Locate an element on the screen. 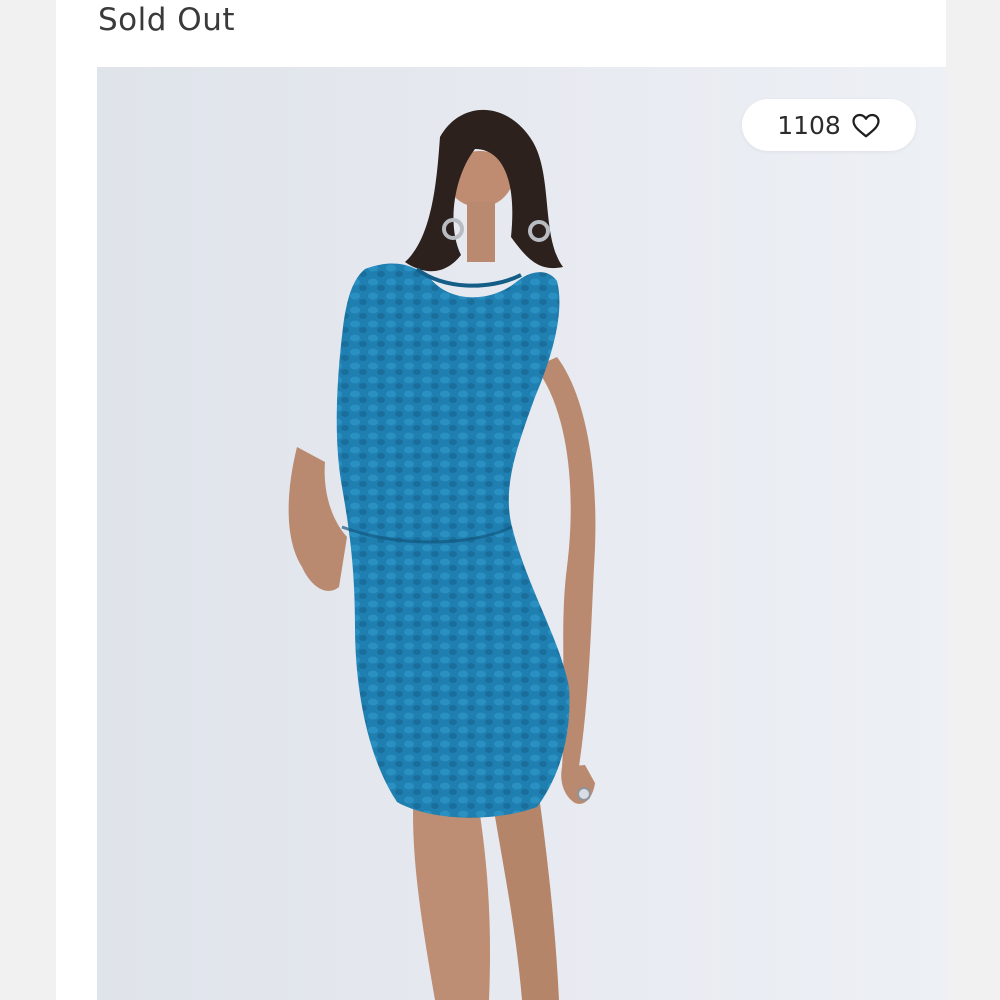  heart-outline-icon is located at coordinates (866, 125).